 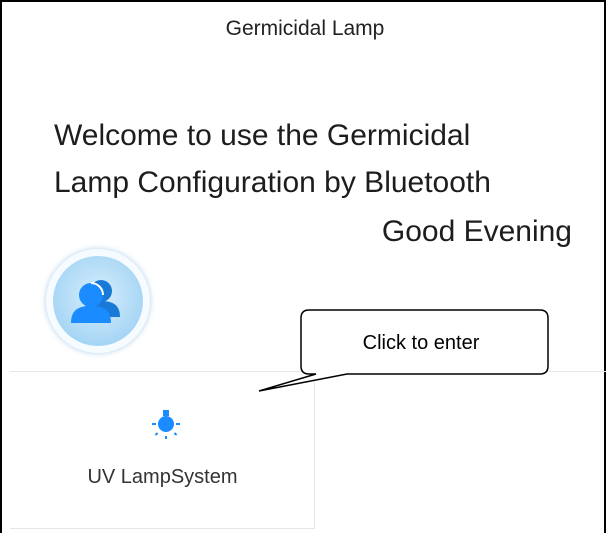 I want to click on users-icon, so click(x=98, y=301).